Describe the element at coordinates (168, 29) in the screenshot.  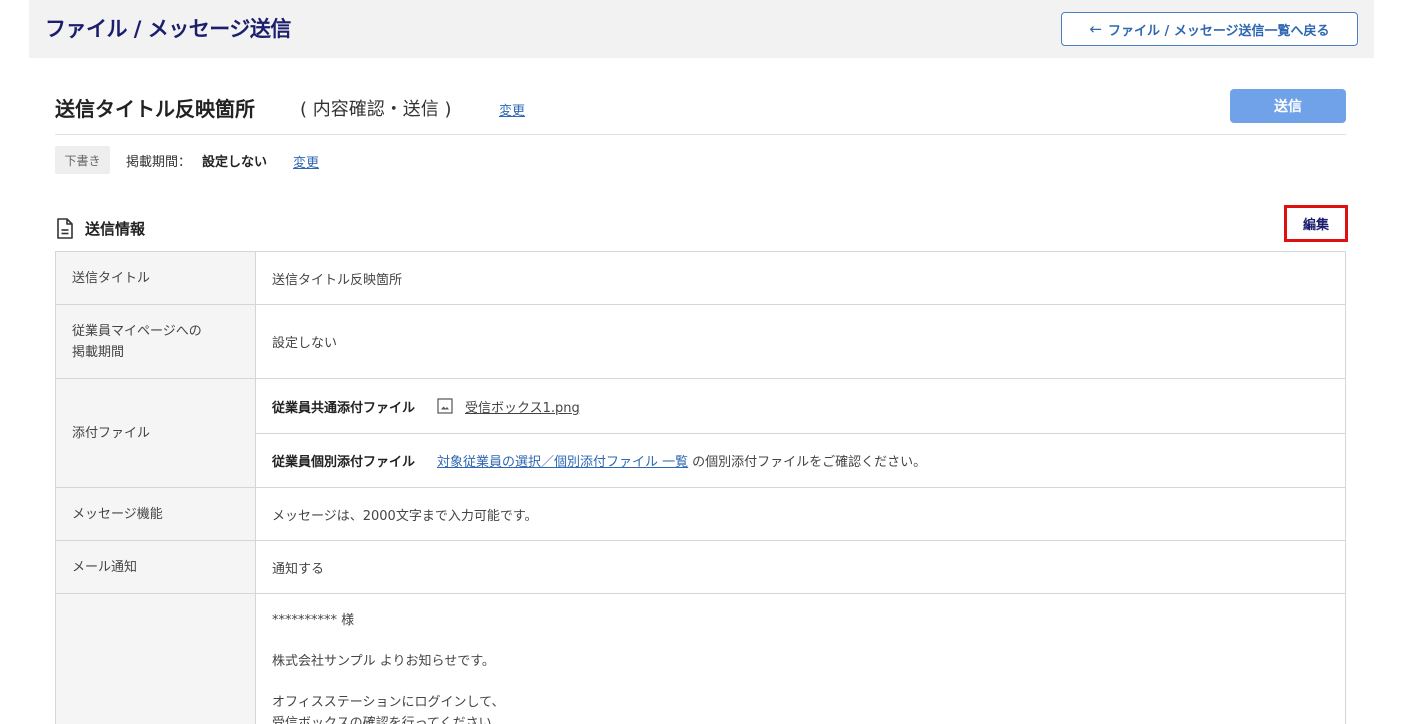
I see `page-title: ファイル / メッセージ送信` at that location.